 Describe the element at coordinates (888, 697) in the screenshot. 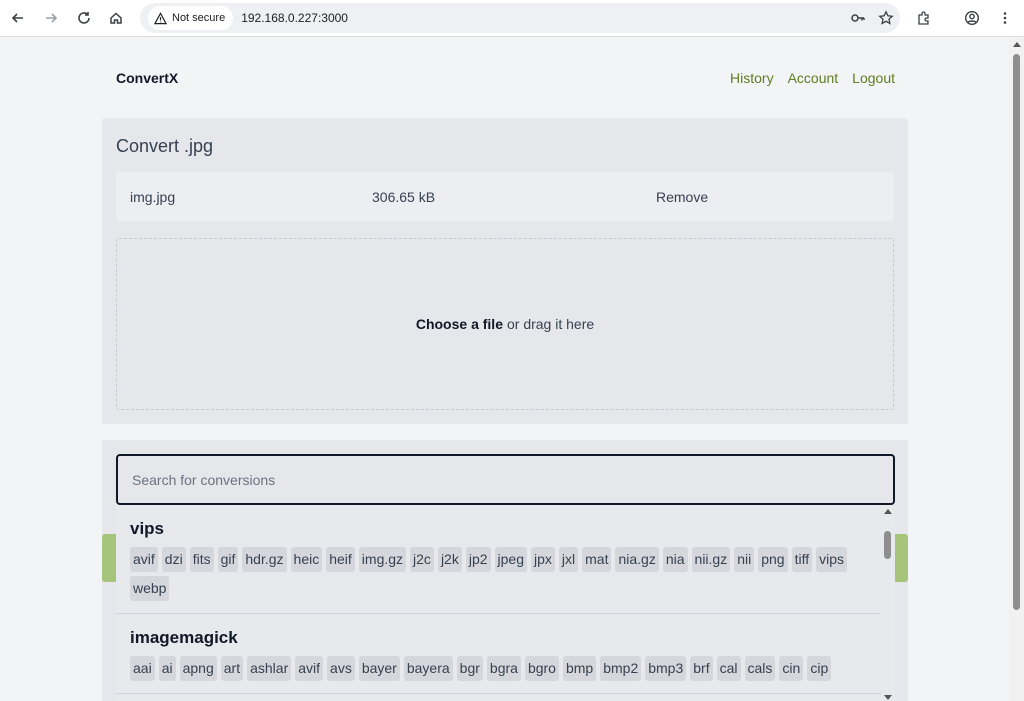

I see `scroll-down-icon` at that location.